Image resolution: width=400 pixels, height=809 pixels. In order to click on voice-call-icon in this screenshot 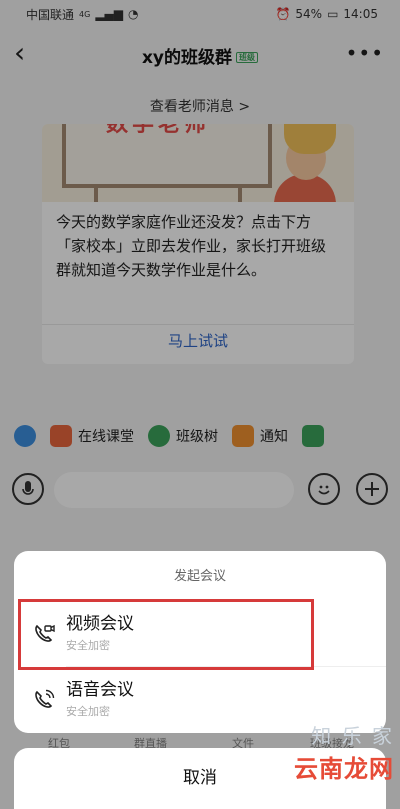, I will do `click(45, 698)`.